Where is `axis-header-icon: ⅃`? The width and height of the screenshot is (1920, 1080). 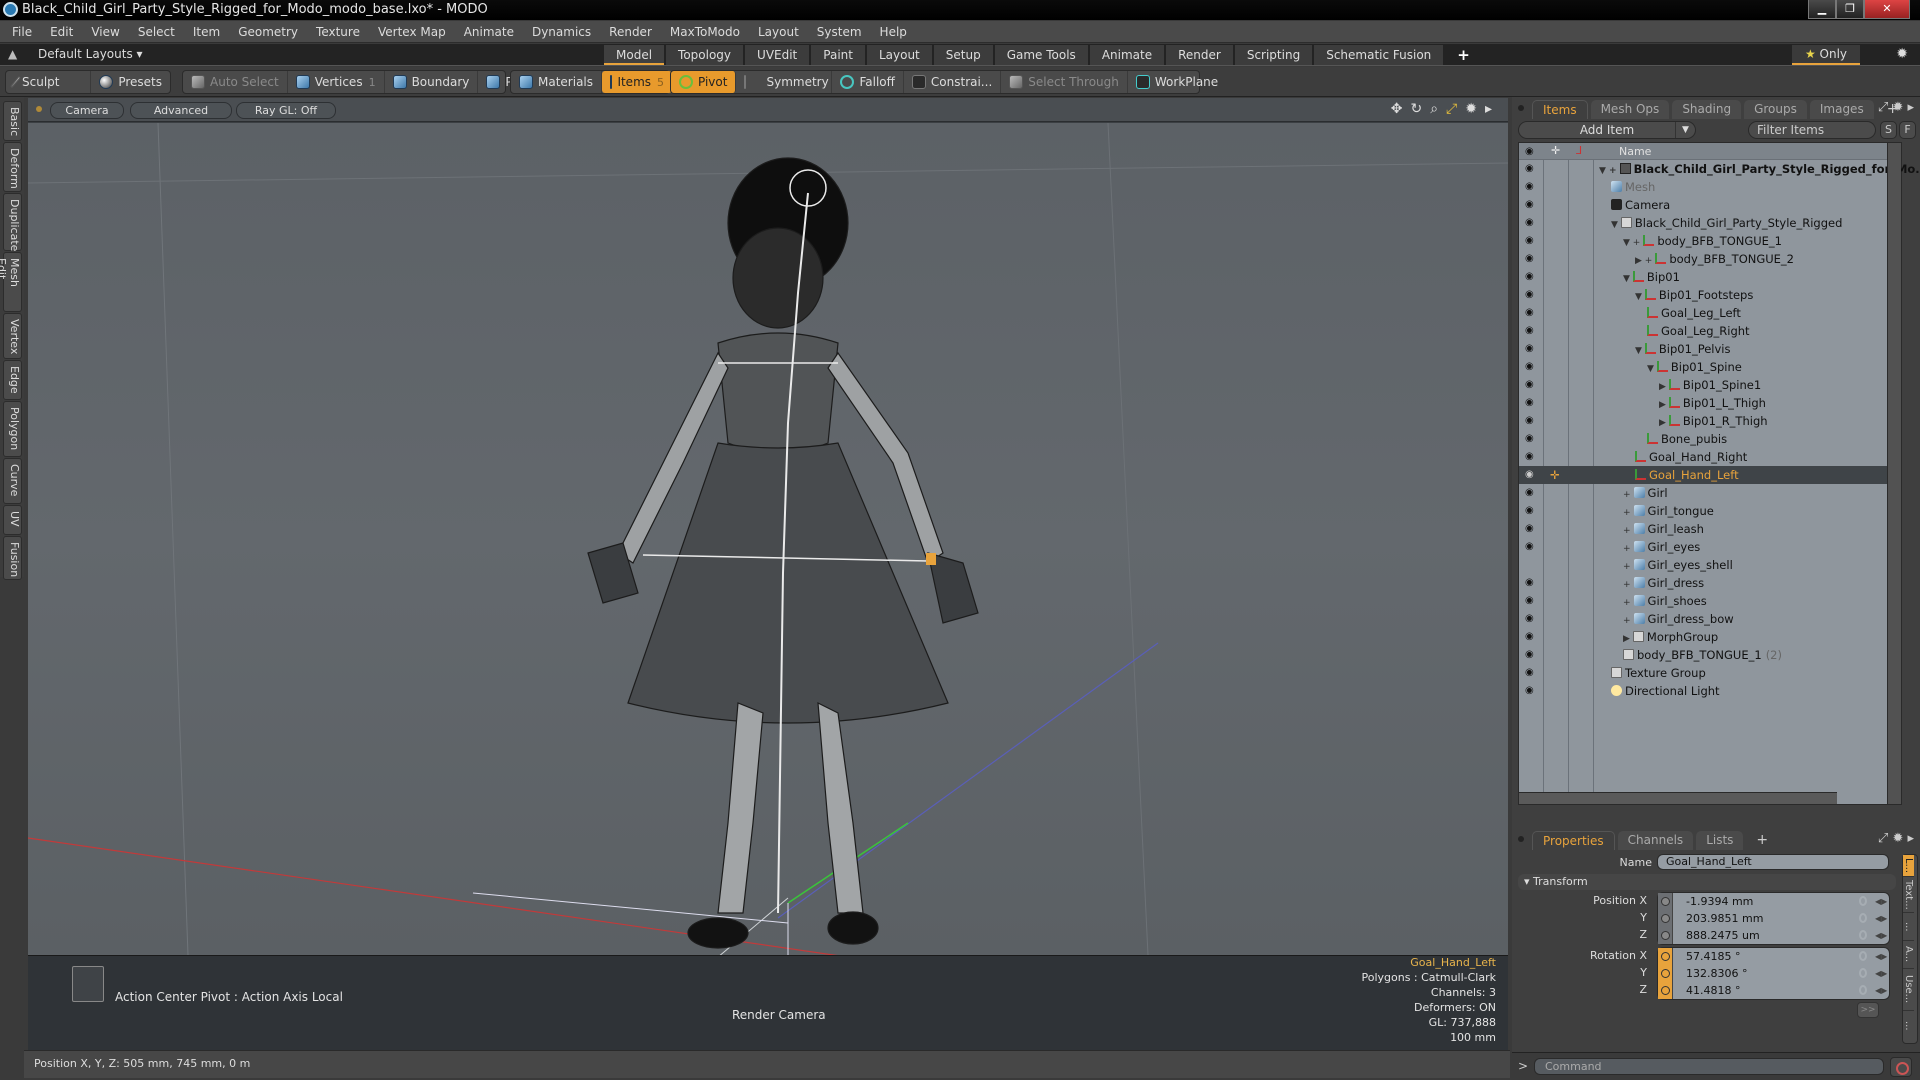 axis-header-icon: ⅃ is located at coordinates (1579, 150).